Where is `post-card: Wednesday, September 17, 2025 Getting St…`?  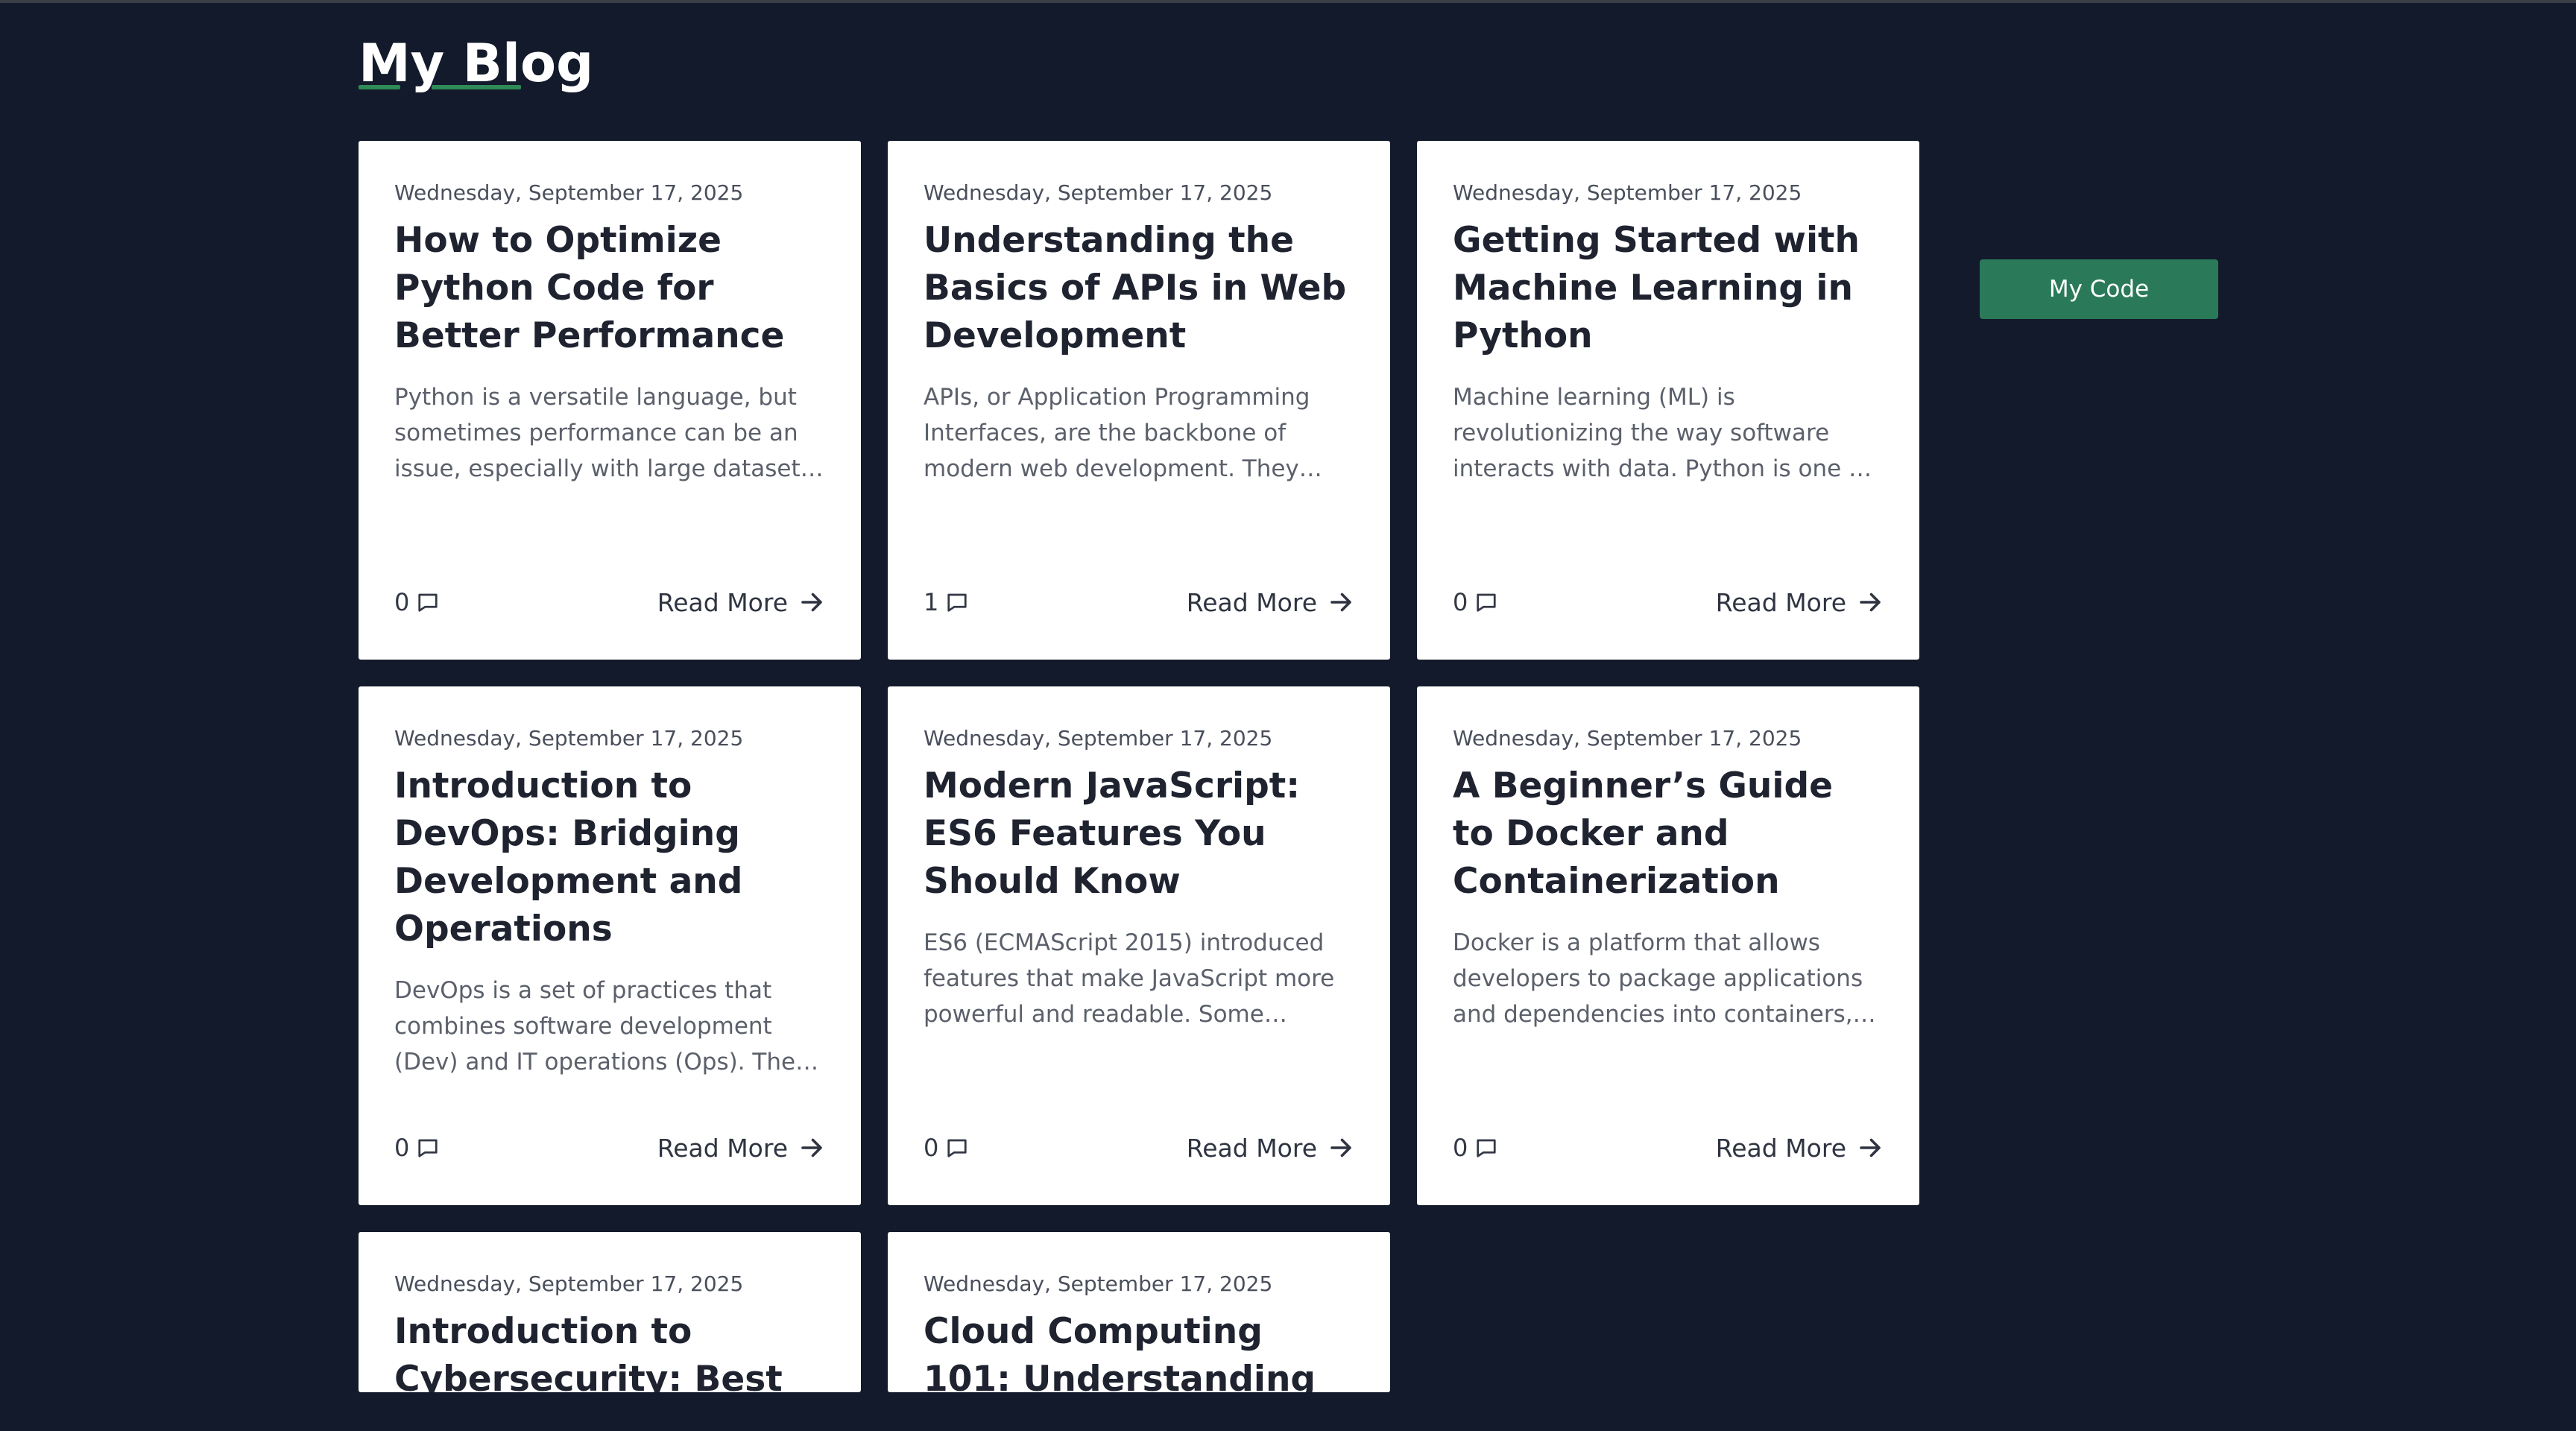 post-card: Wednesday, September 17, 2025 Getting St… is located at coordinates (1668, 401).